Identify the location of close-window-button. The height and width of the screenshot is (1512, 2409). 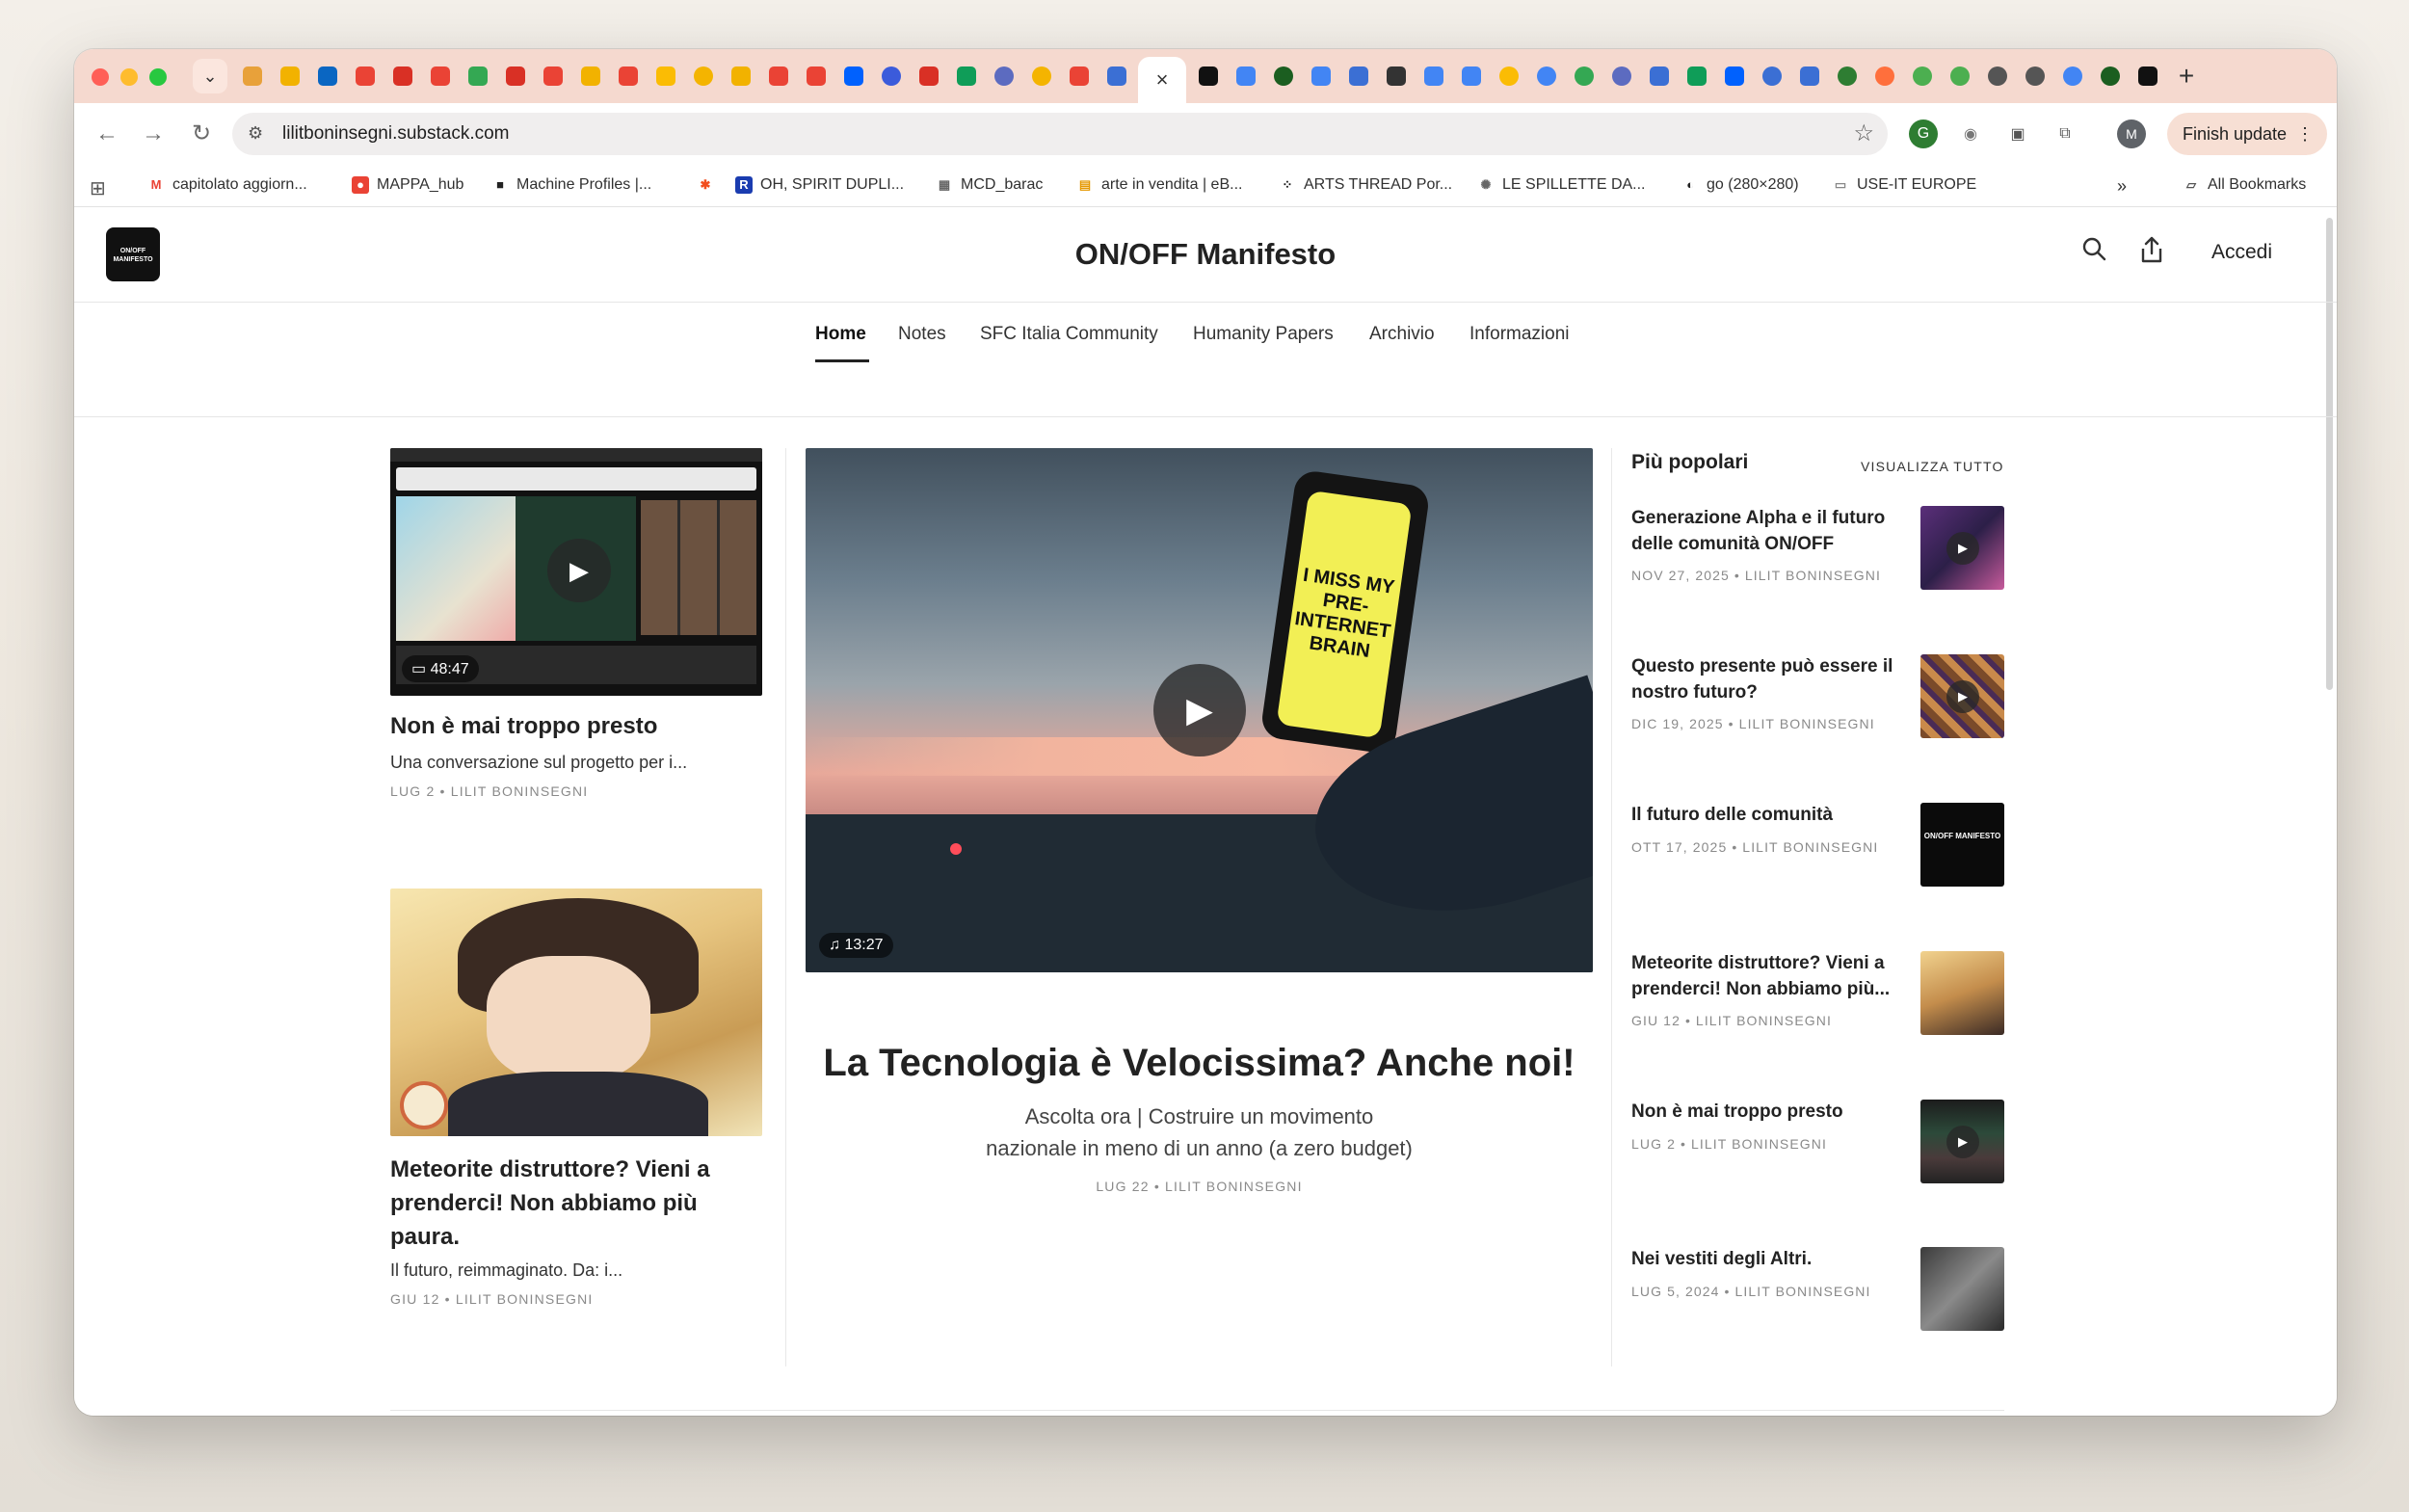
(100, 77).